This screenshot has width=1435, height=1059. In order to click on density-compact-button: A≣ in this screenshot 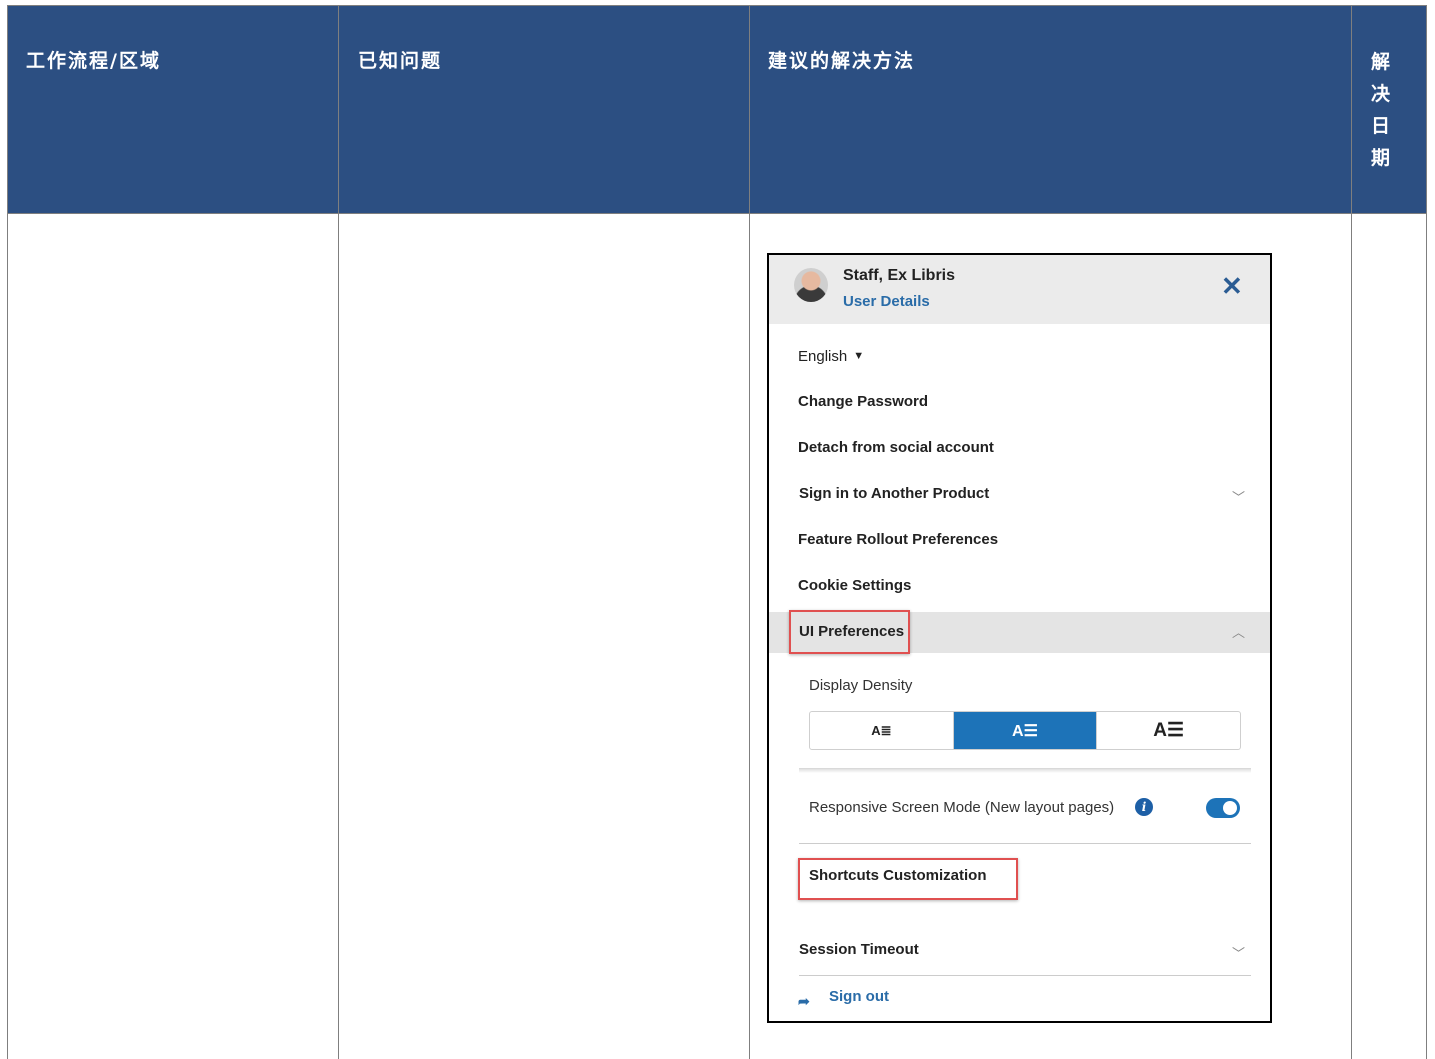, I will do `click(882, 730)`.